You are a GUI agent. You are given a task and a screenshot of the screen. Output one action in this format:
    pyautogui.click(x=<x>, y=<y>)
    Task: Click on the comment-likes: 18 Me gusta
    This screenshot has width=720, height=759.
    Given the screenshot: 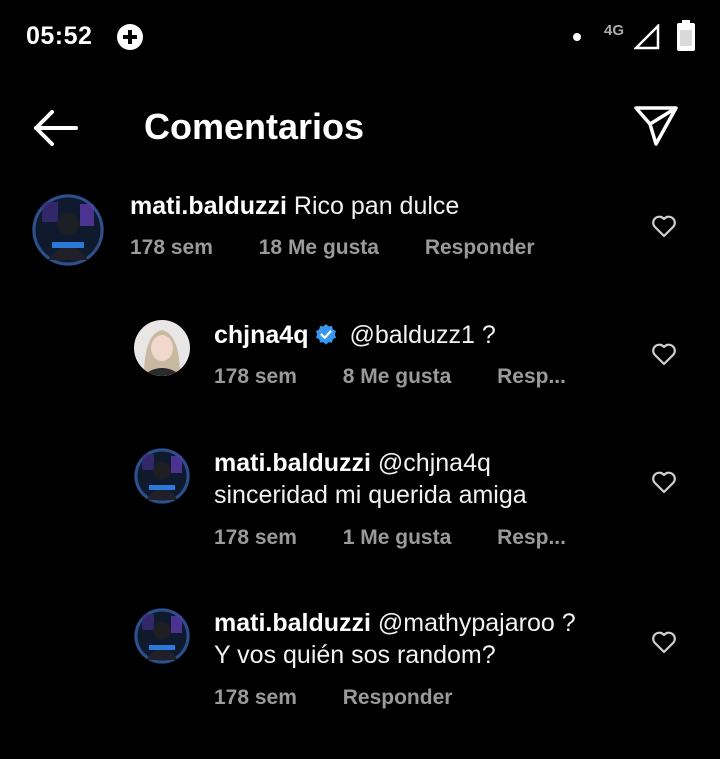 What is the action you would take?
    pyautogui.click(x=319, y=248)
    